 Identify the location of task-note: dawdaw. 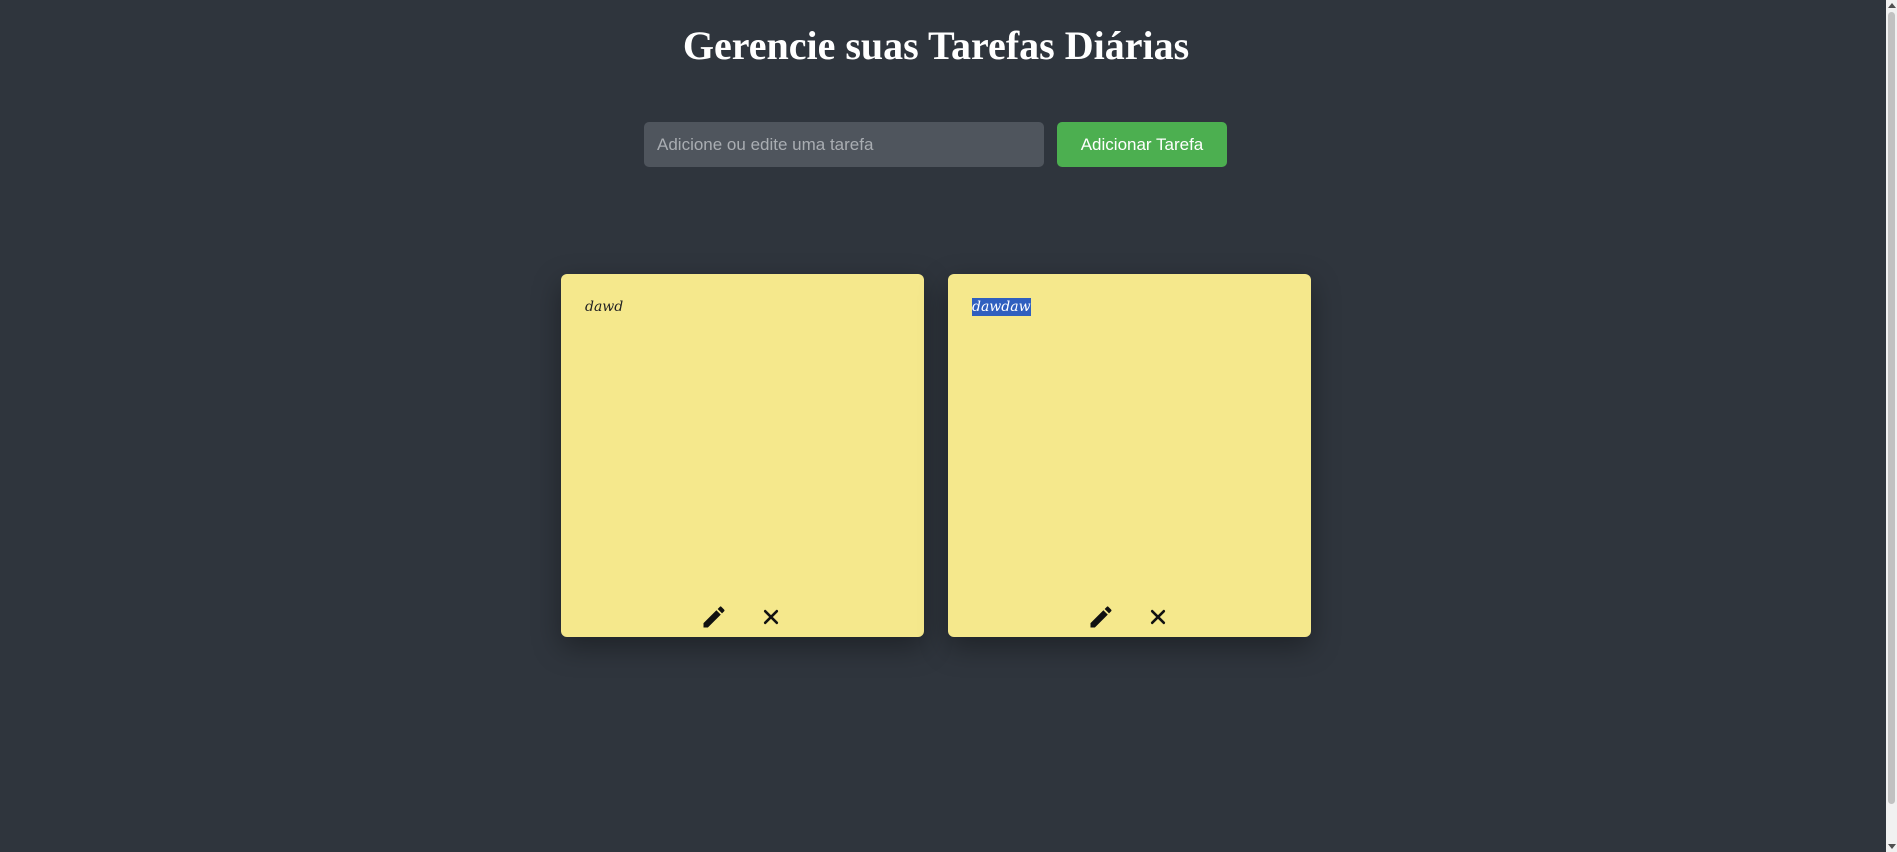
(1129, 455).